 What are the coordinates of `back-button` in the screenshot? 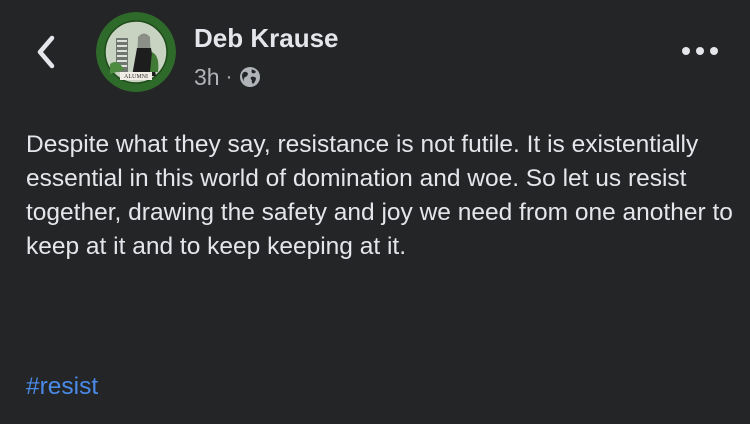 It's located at (46, 52).